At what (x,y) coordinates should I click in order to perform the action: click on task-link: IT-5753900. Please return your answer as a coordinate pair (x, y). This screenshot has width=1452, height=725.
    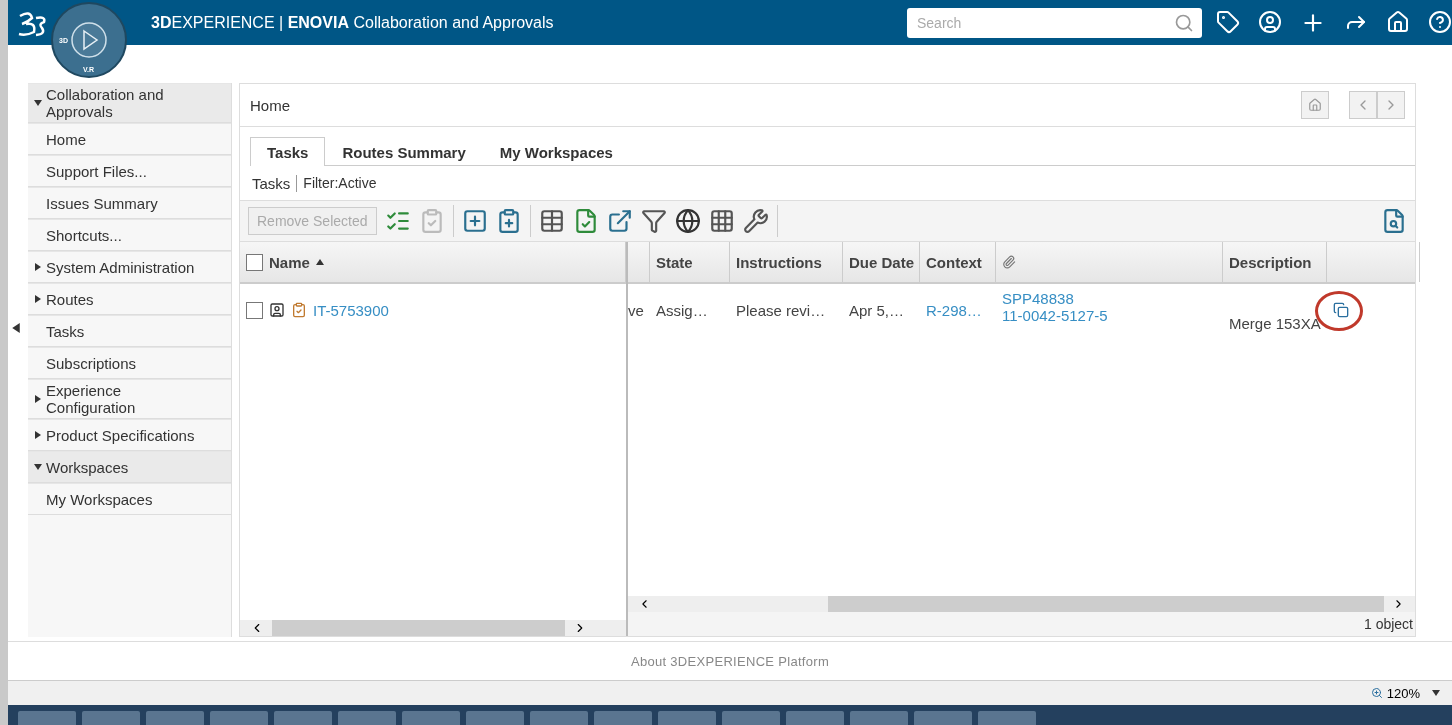
    Looking at the image, I should click on (351, 310).